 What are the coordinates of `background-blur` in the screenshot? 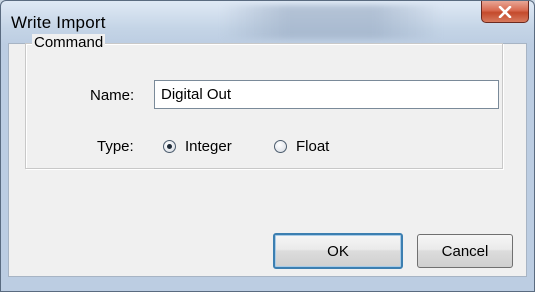 It's located at (331, 22).